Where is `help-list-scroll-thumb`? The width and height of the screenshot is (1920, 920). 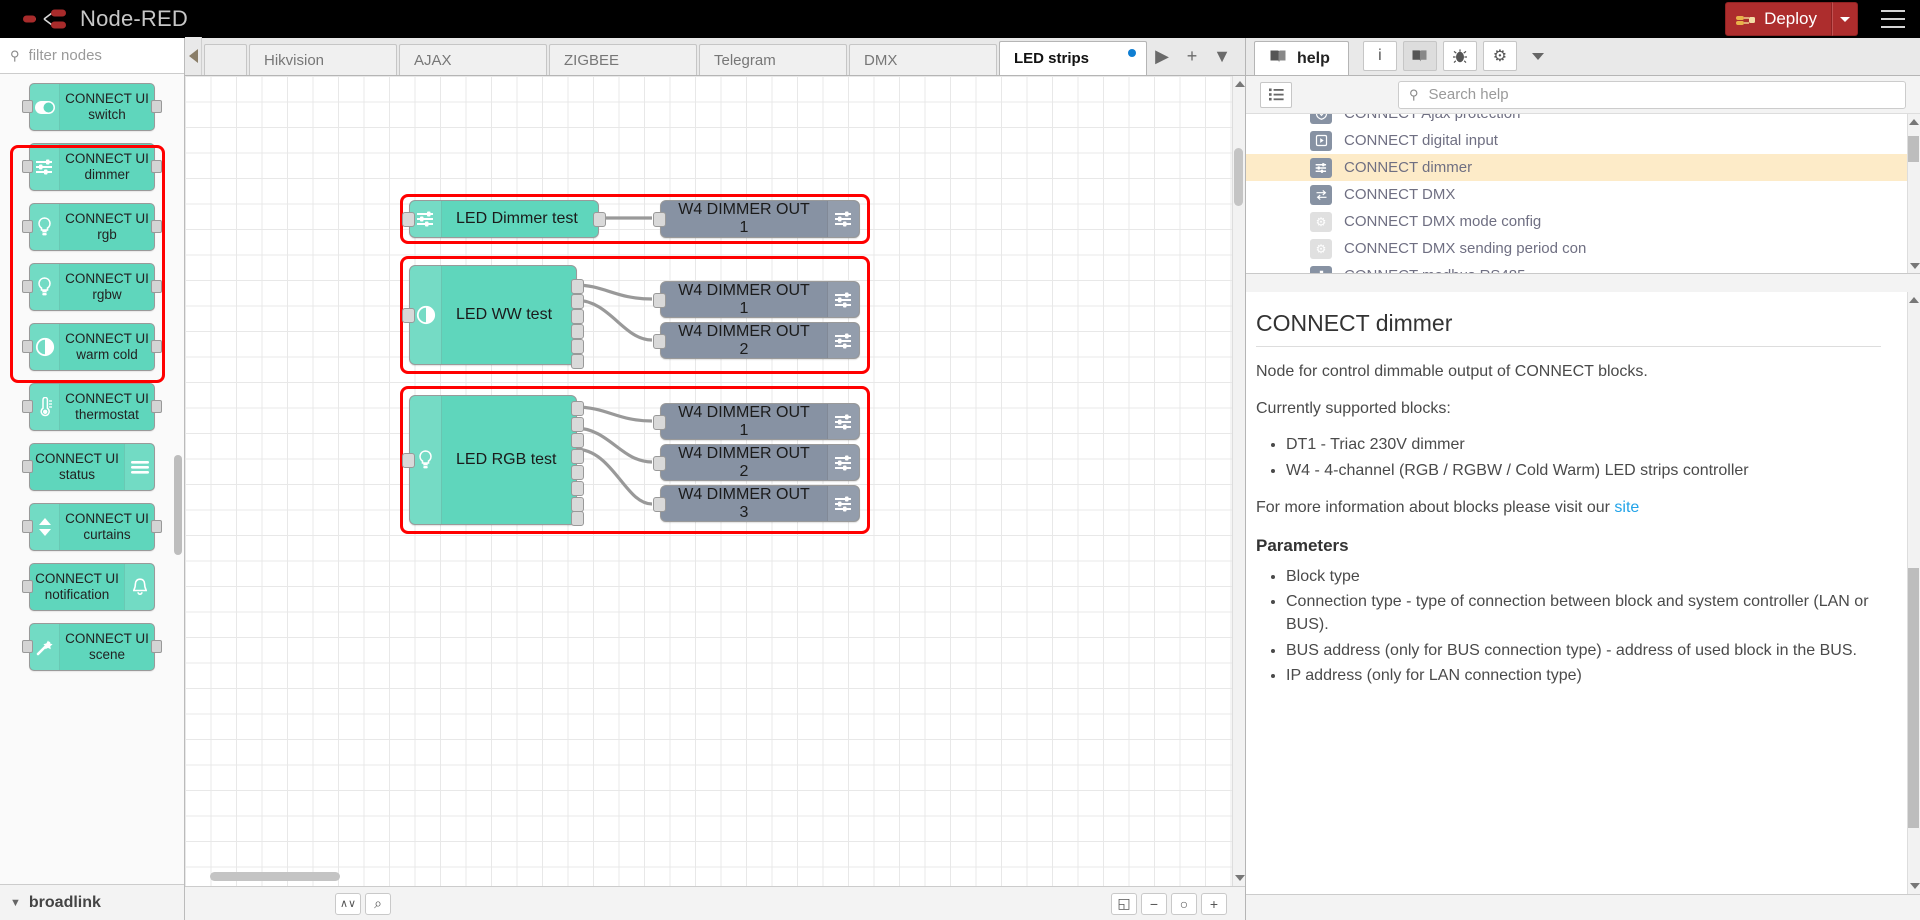 help-list-scroll-thumb is located at coordinates (1913, 149).